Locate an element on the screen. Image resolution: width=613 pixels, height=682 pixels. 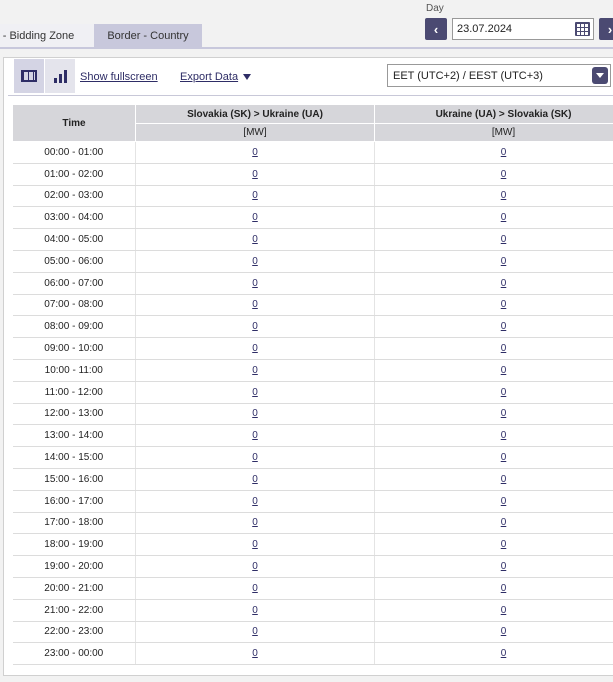
table-row: 20:00 - 21:00 0 0 is located at coordinates (312, 588).